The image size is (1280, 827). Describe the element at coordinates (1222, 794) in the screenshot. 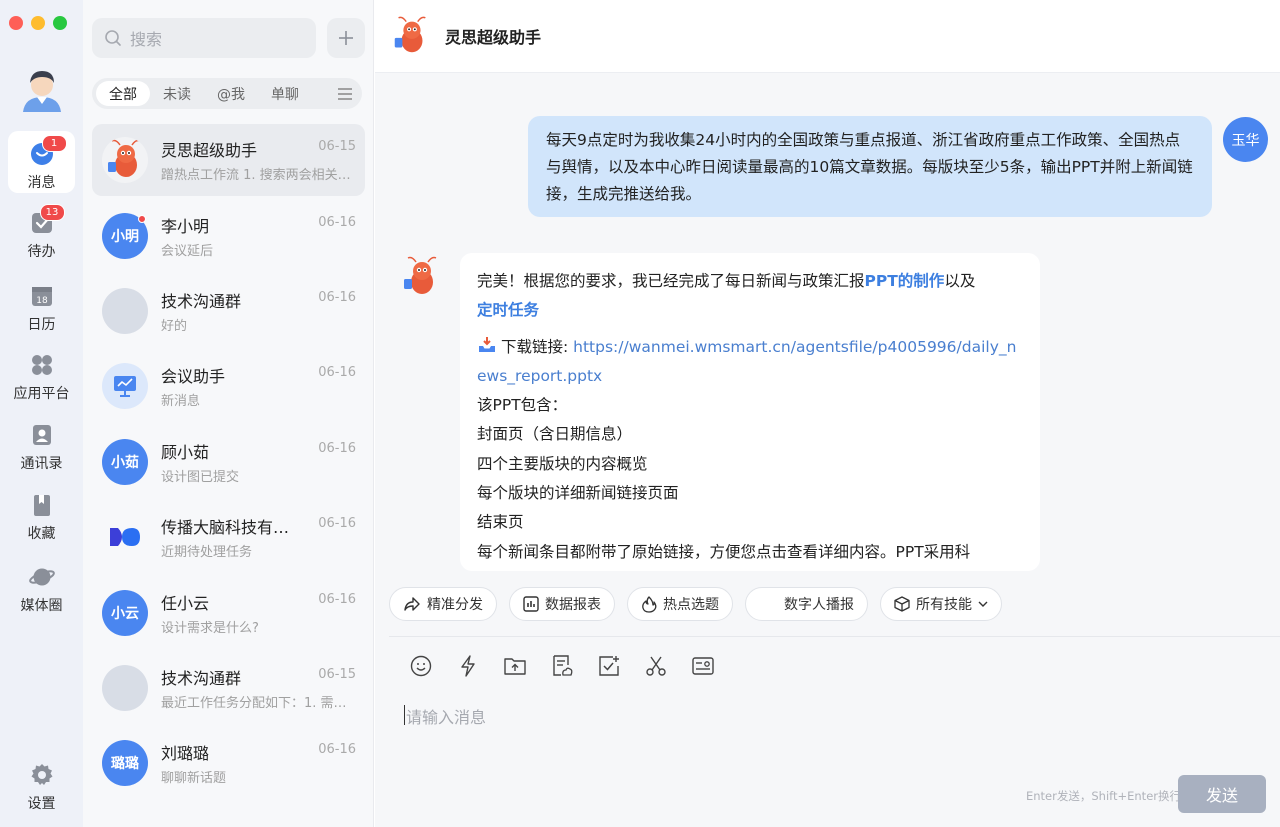

I see `send-button: 发送` at that location.